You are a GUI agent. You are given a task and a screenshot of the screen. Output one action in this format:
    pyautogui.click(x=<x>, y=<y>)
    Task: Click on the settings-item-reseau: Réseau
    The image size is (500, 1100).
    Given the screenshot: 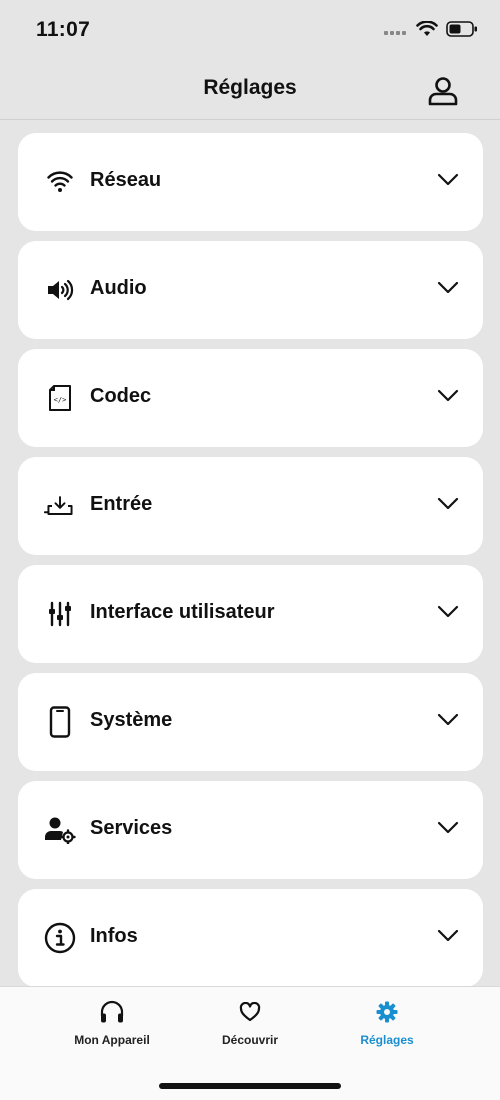 What is the action you would take?
    pyautogui.click(x=250, y=182)
    